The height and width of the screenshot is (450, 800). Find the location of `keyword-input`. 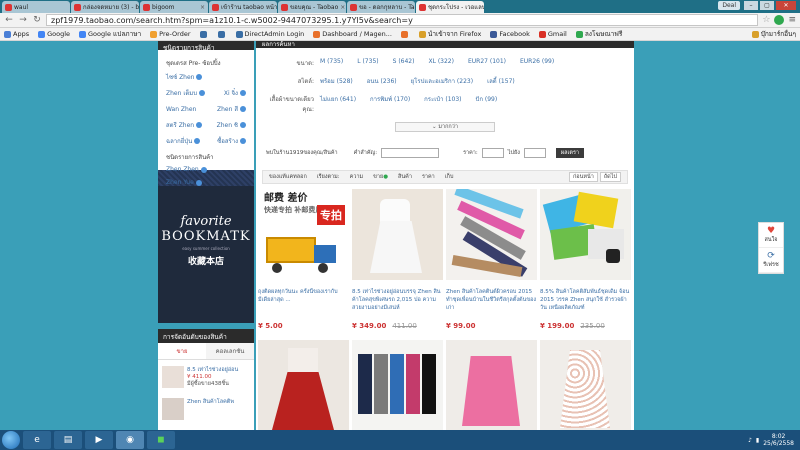

keyword-input is located at coordinates (410, 153).